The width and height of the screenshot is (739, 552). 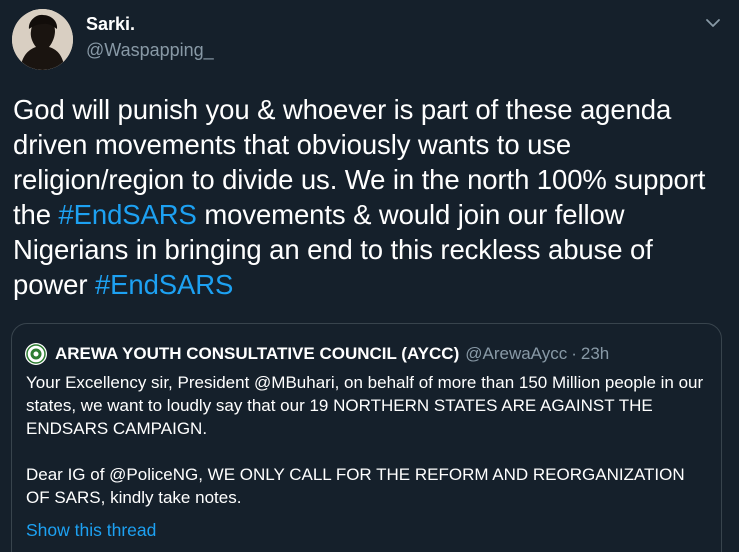 What do you see at coordinates (595, 353) in the screenshot?
I see `quoted-timestamp: 23h` at bounding box center [595, 353].